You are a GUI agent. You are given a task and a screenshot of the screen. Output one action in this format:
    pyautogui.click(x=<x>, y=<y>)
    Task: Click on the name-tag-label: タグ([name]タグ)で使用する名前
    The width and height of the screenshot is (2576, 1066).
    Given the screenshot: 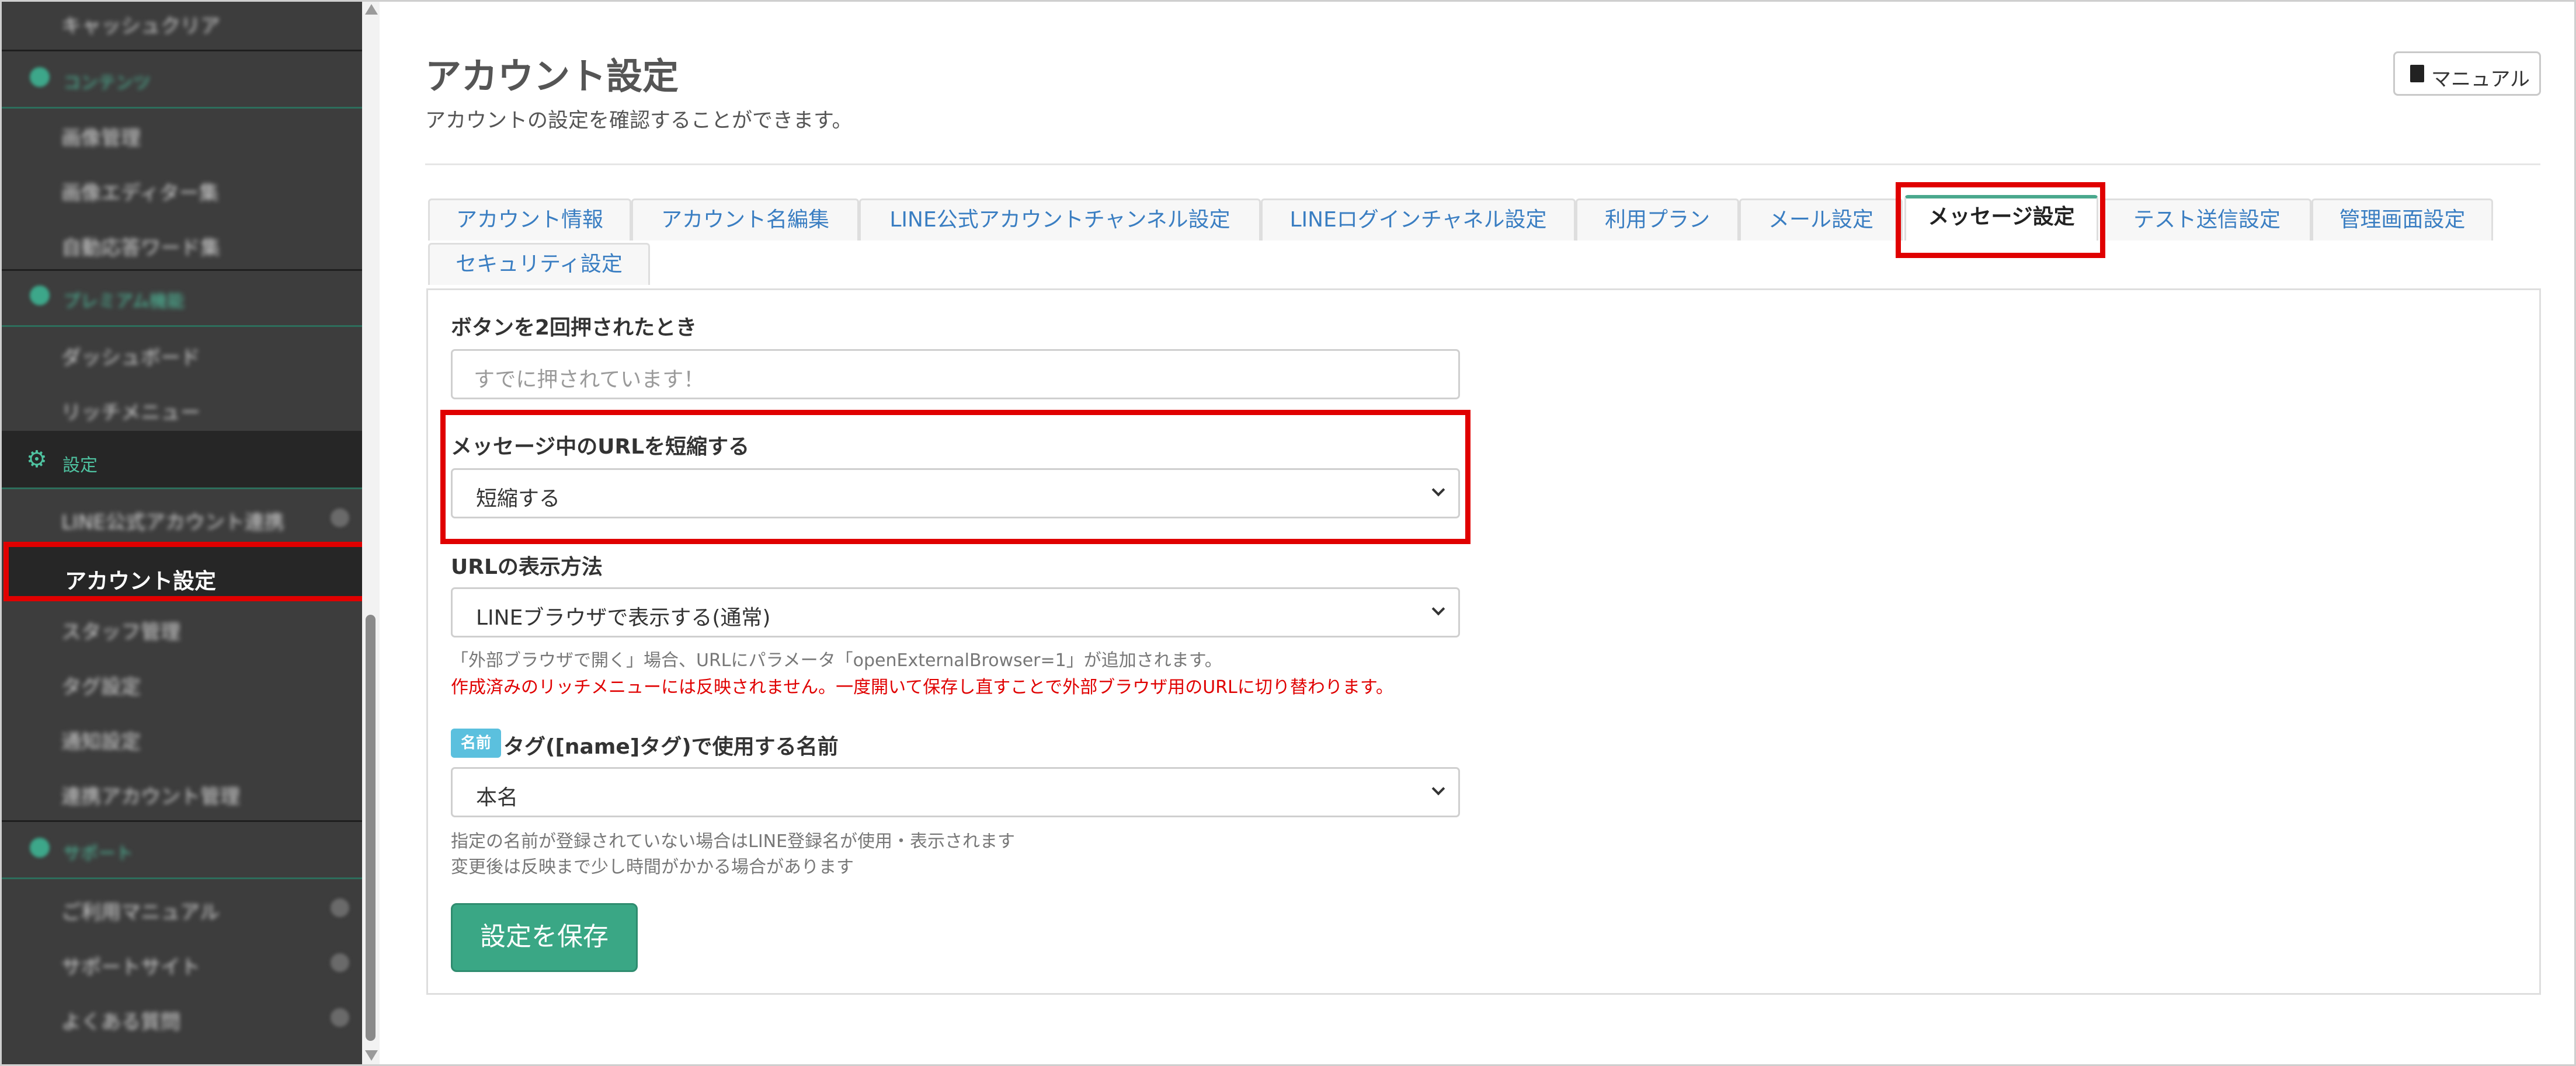 What is the action you would take?
    pyautogui.click(x=671, y=747)
    